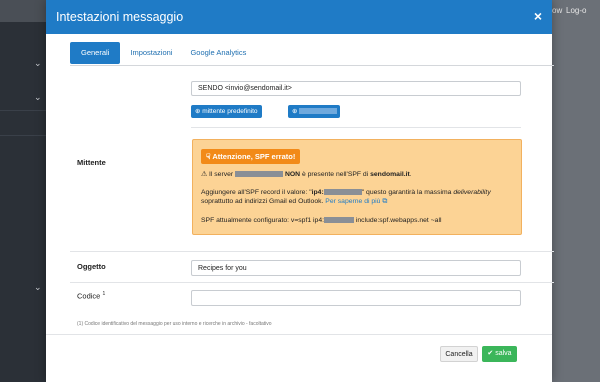 The height and width of the screenshot is (382, 600). Describe the element at coordinates (222, 268) in the screenshot. I see `subject-value: Recipes for you` at that location.